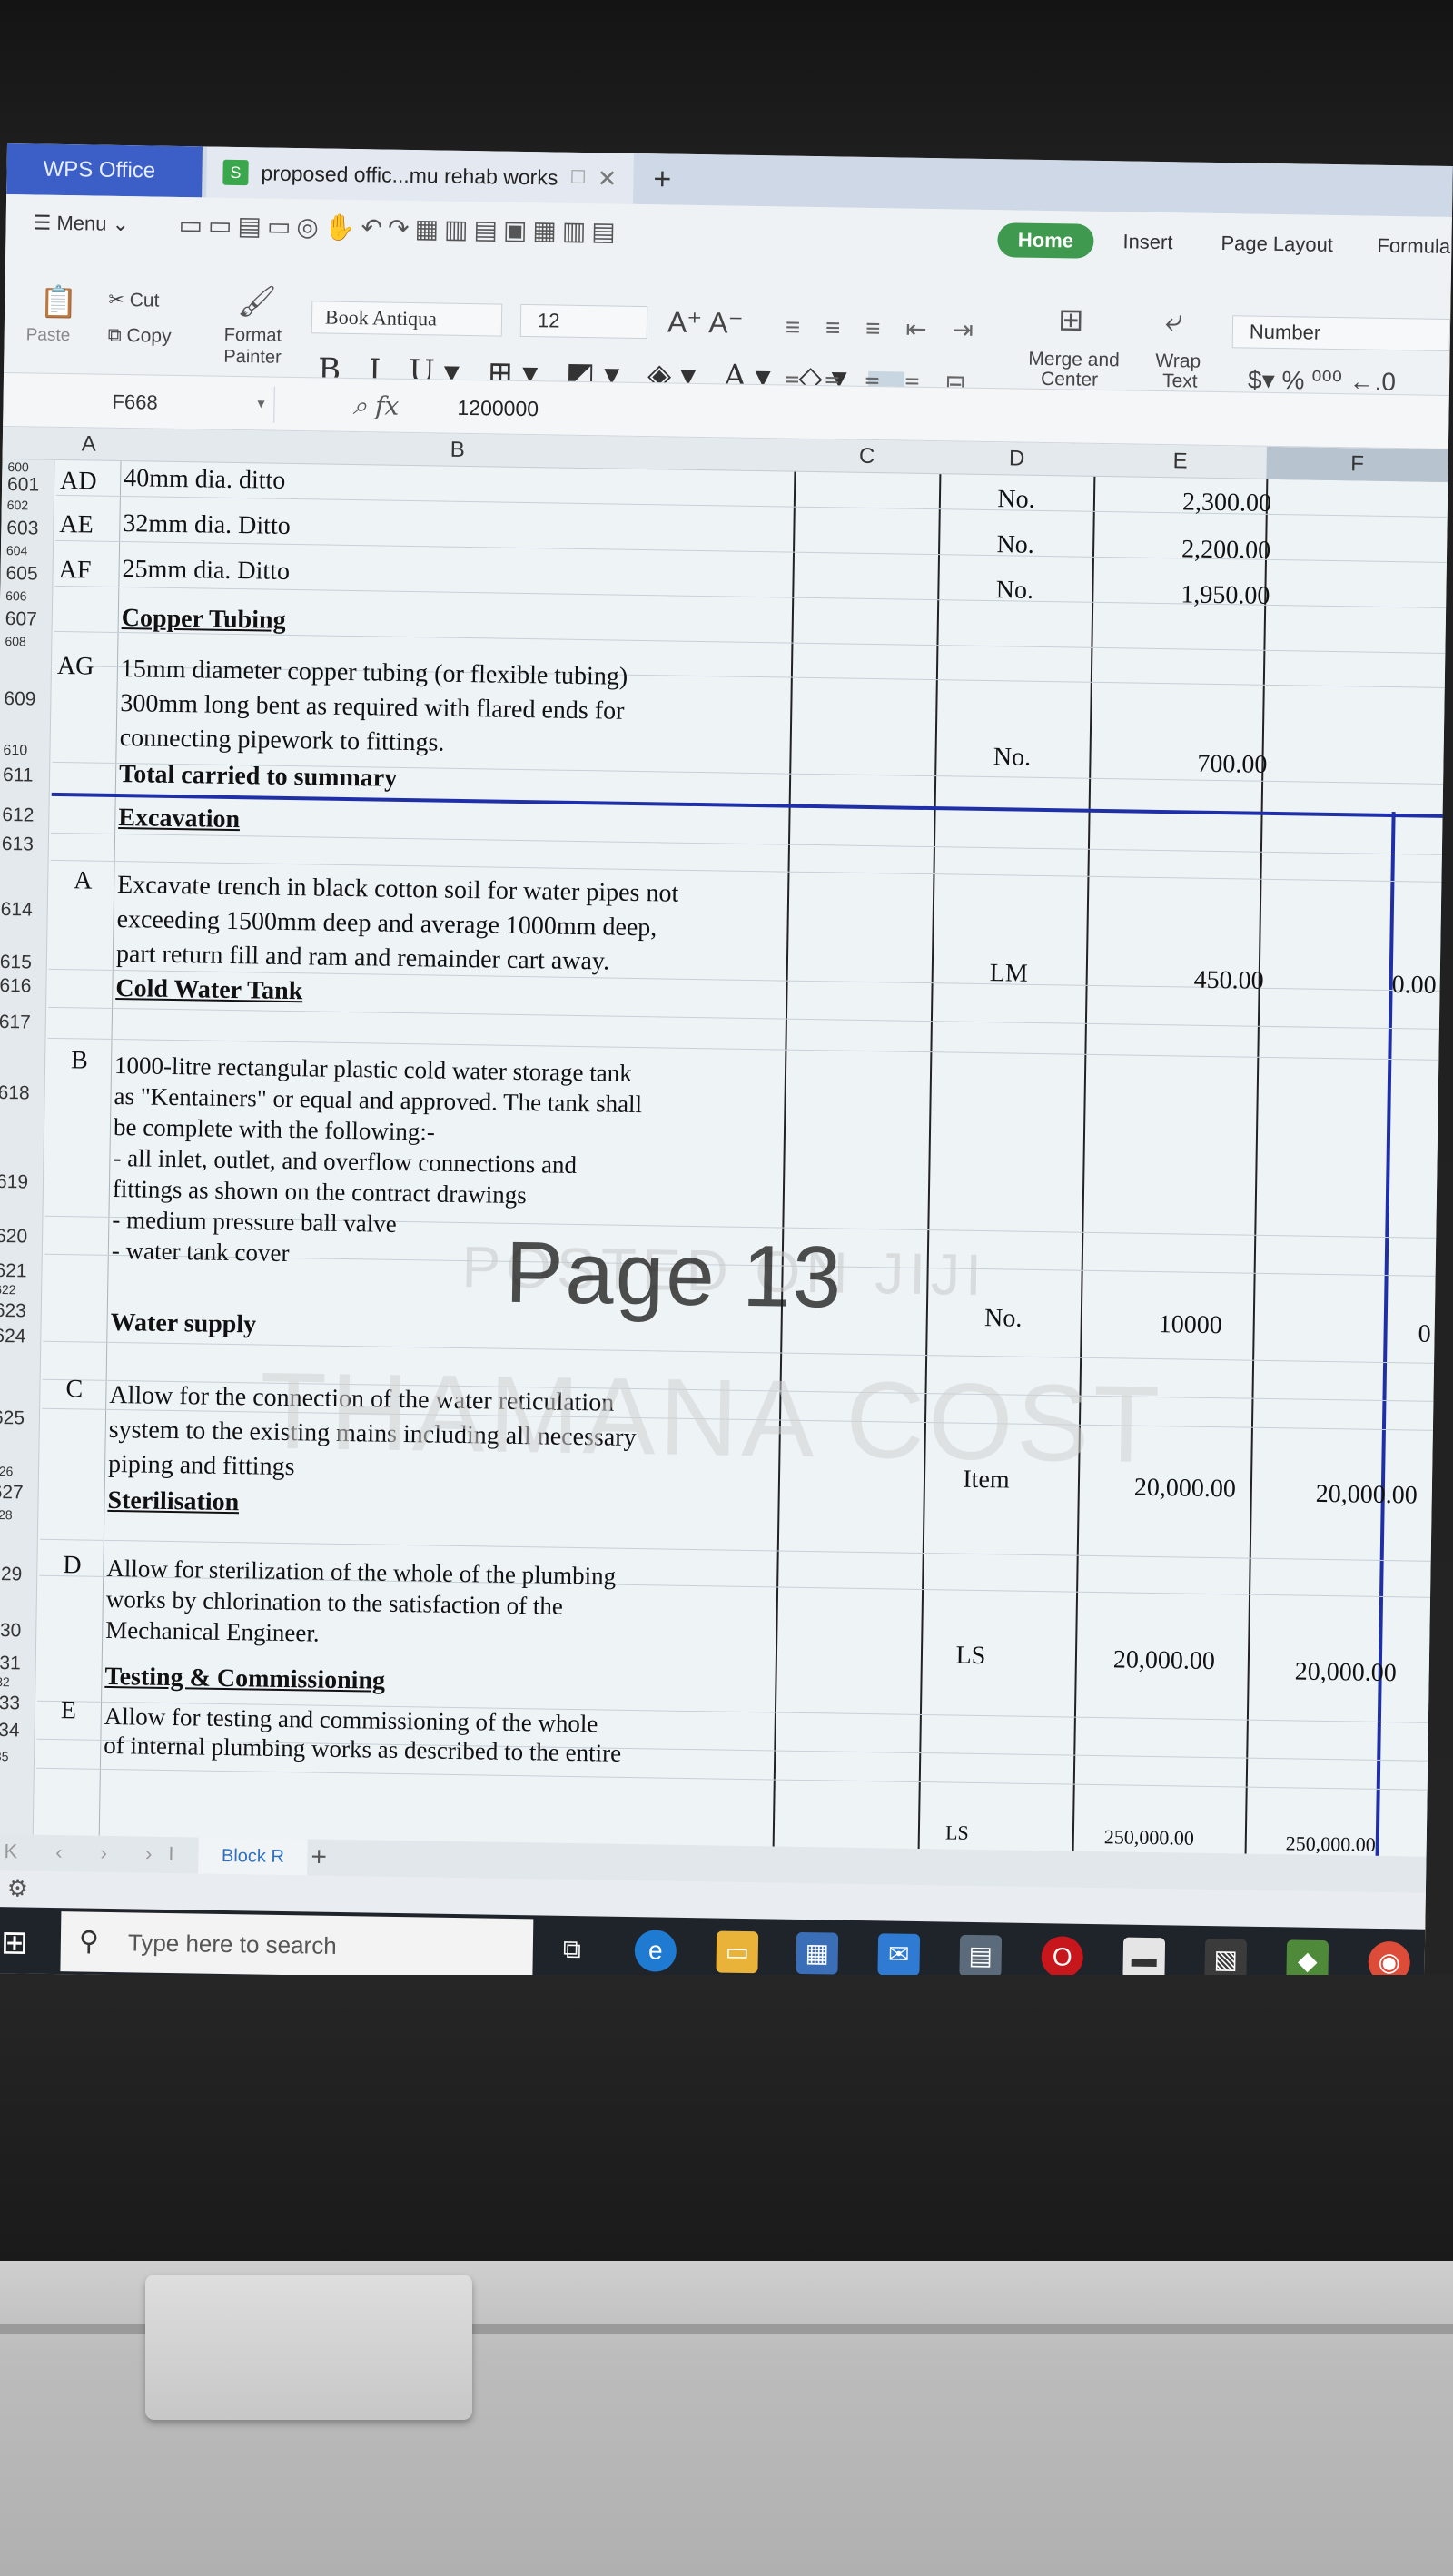  What do you see at coordinates (173, 1502) in the screenshot?
I see `section-heading: Sterilisation` at bounding box center [173, 1502].